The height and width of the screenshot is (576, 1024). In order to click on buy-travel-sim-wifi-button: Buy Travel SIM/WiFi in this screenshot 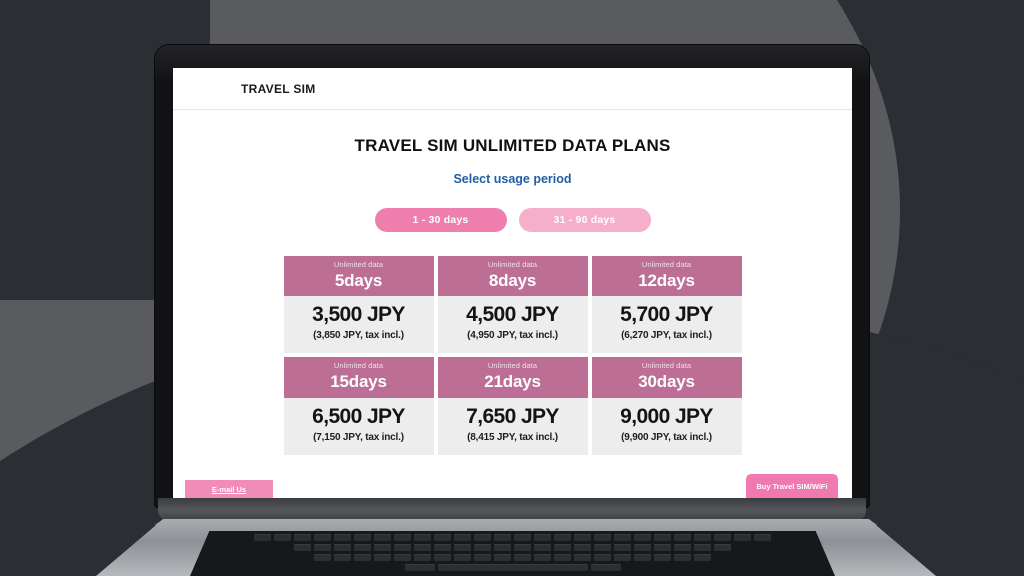, I will do `click(792, 486)`.